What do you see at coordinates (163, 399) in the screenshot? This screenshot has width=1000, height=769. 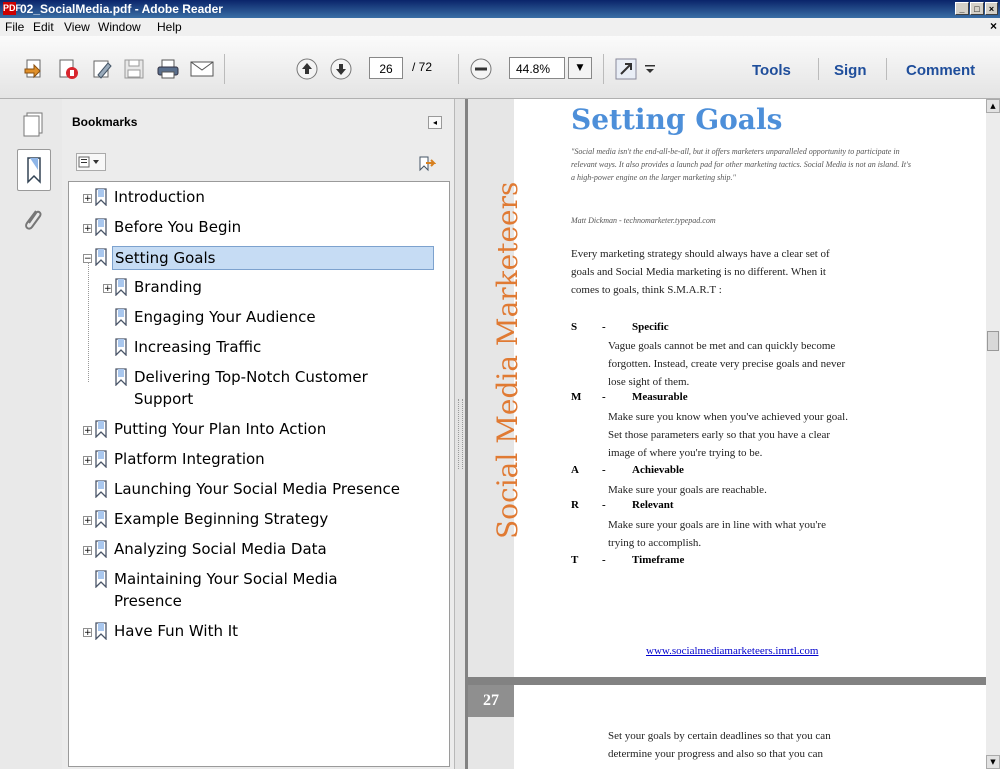 I see `bookmark-item-continuation: Support` at bounding box center [163, 399].